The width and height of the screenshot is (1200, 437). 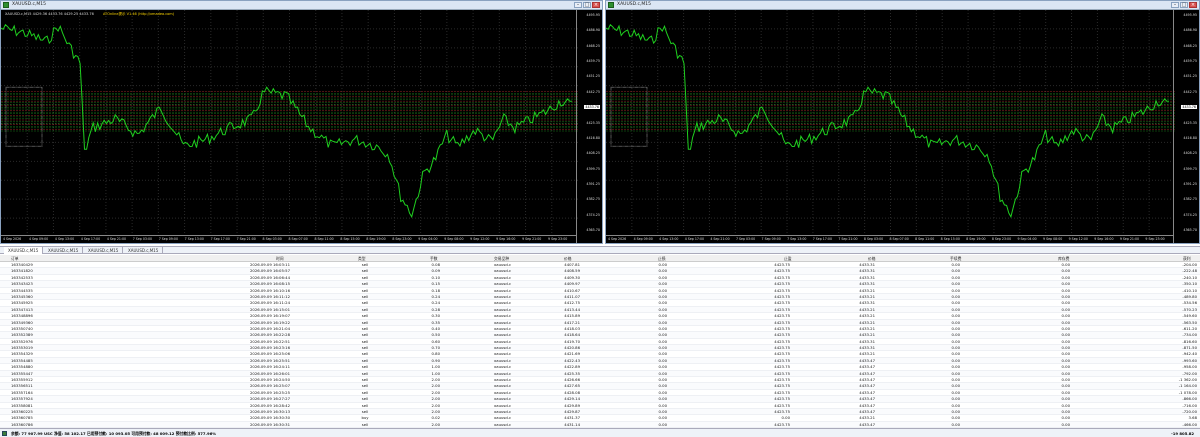 What do you see at coordinates (1063, 258) in the screenshot?
I see `col-swap: 库存费` at bounding box center [1063, 258].